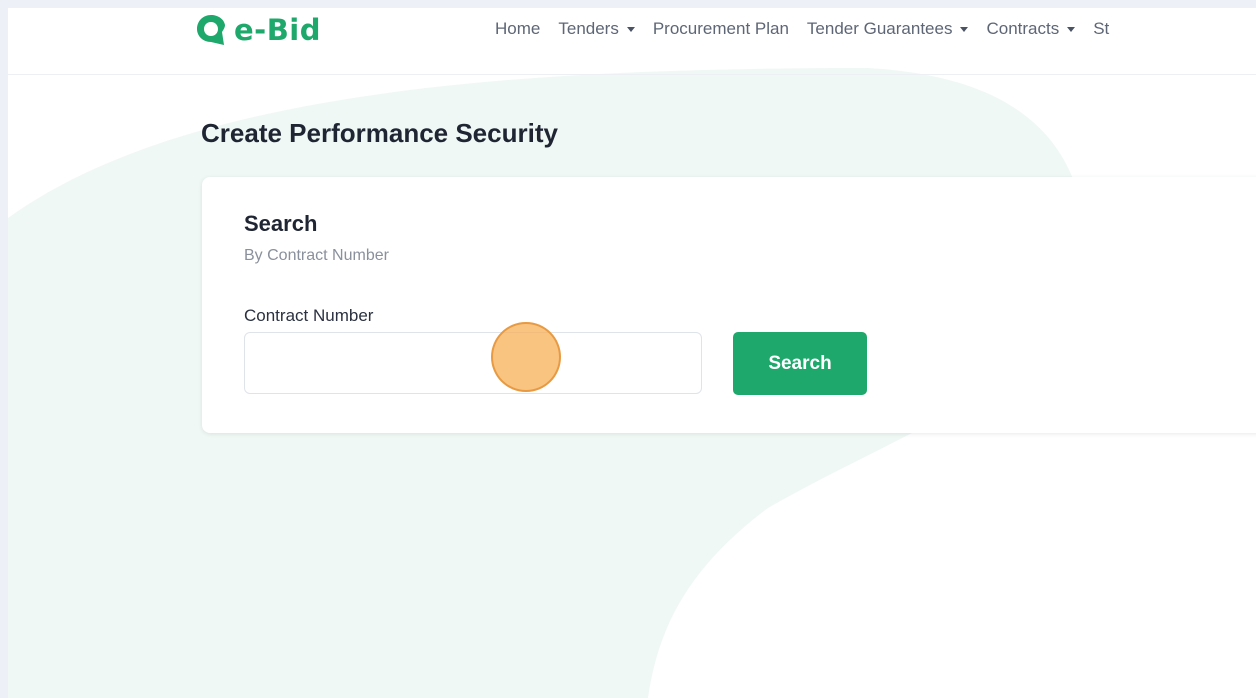 Image resolution: width=1256 pixels, height=698 pixels. I want to click on nav-procurement-plan-label: Procurement Plan, so click(720, 28).